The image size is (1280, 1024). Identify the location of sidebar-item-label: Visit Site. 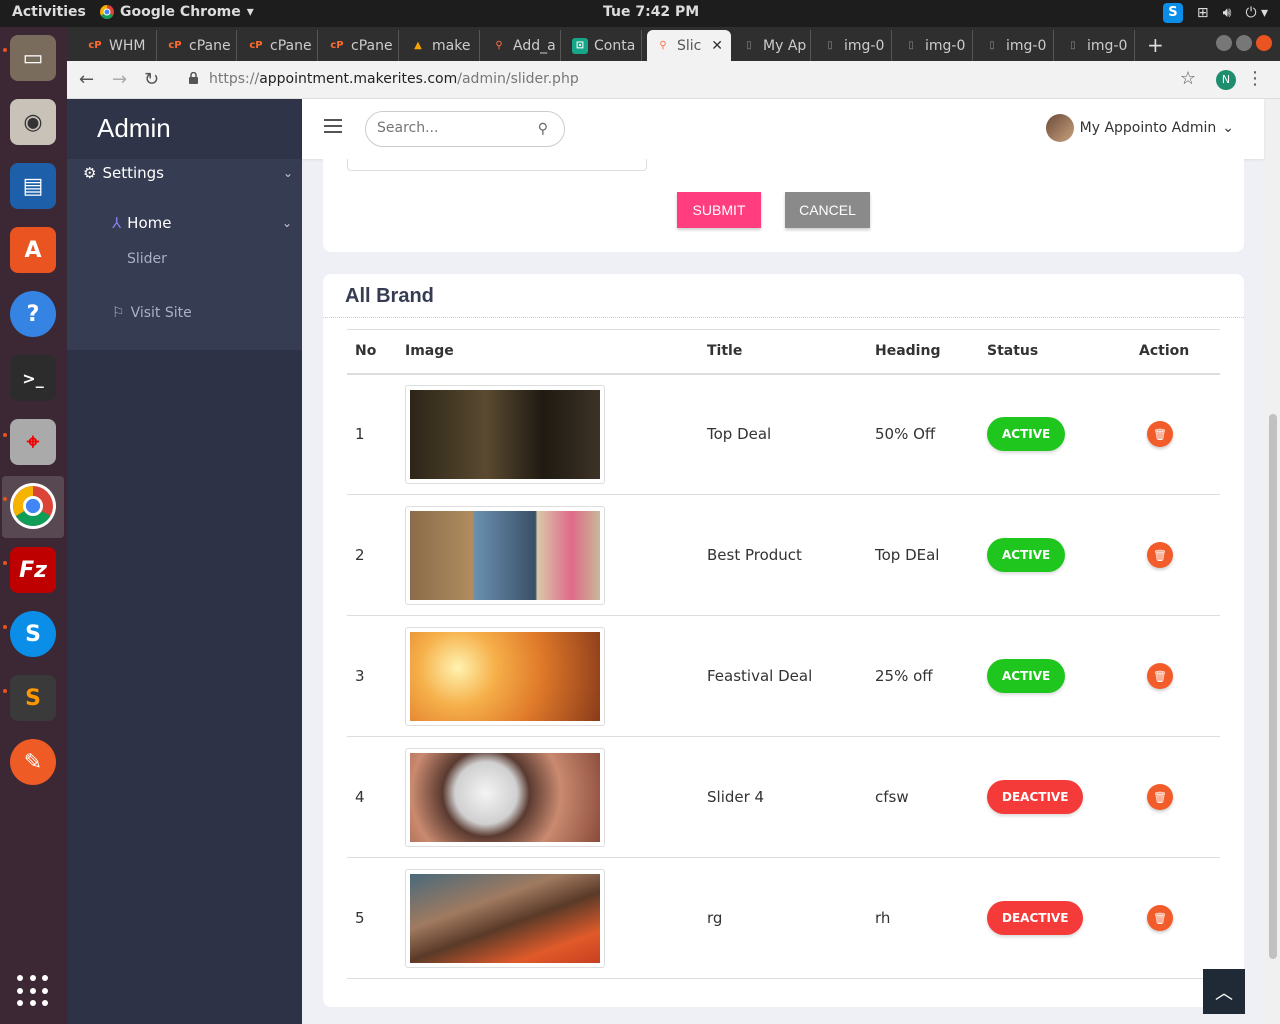
(161, 313).